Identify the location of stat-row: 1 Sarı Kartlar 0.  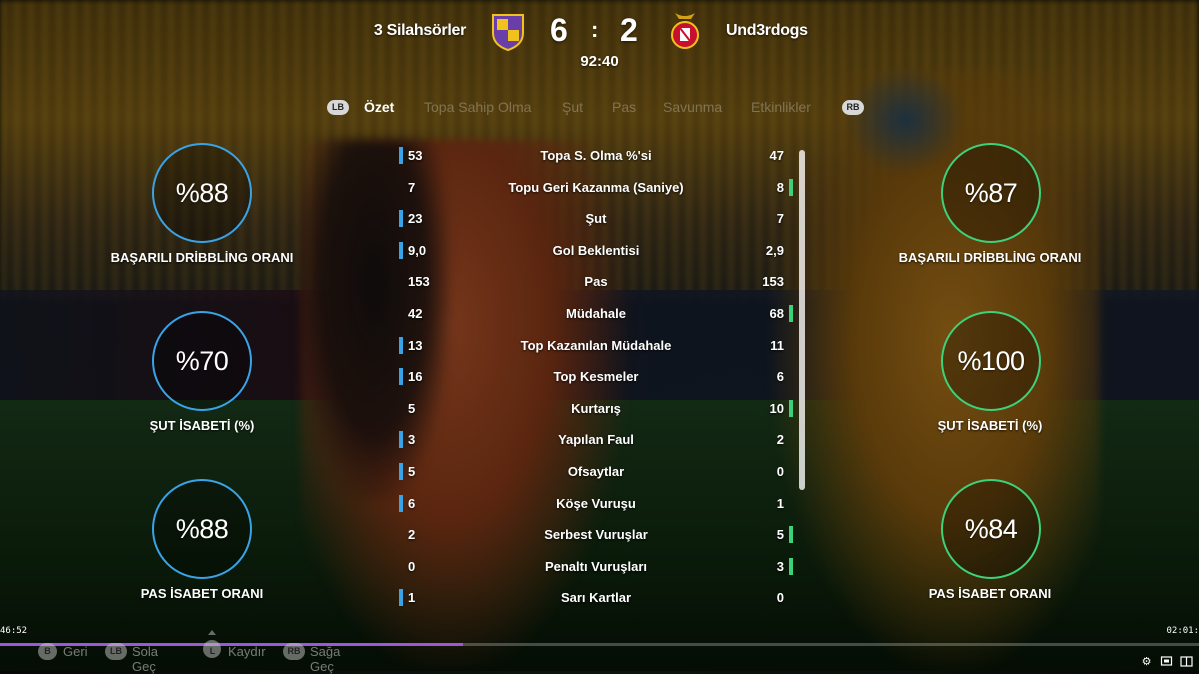
(601, 598).